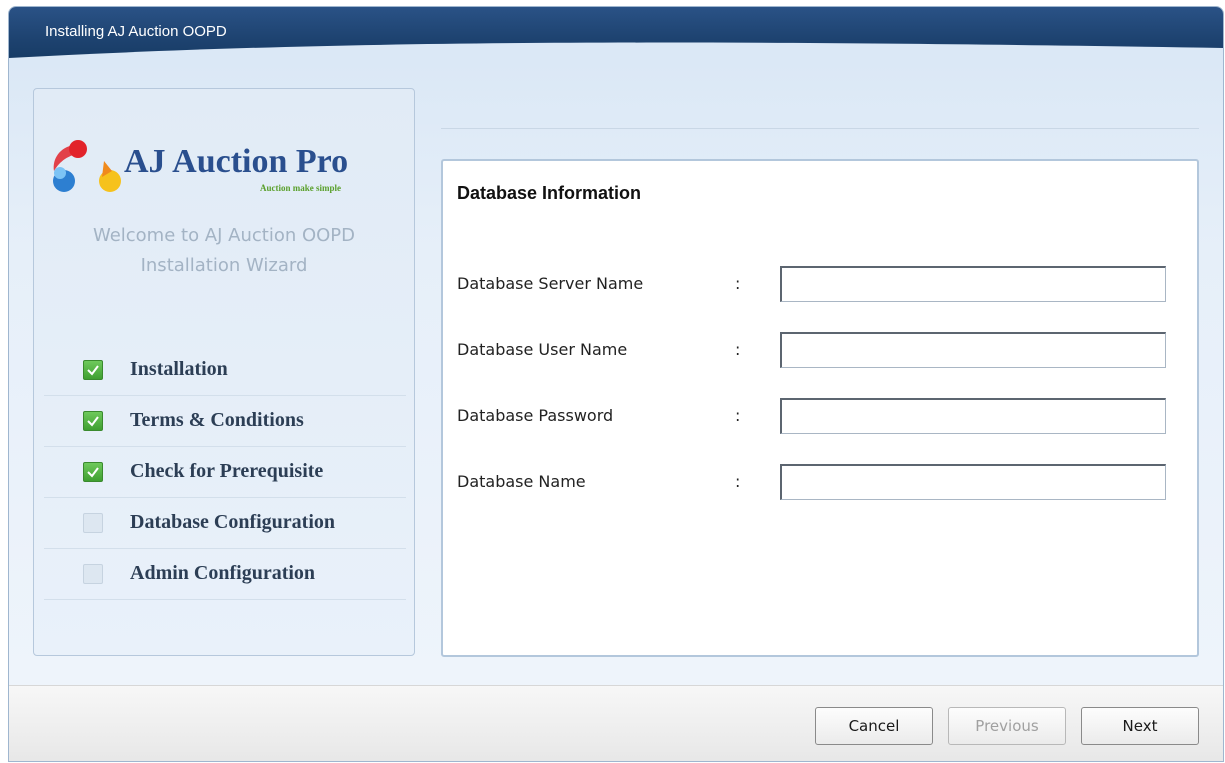 The width and height of the screenshot is (1225, 763). I want to click on step-label: Database Configuration, so click(233, 522).